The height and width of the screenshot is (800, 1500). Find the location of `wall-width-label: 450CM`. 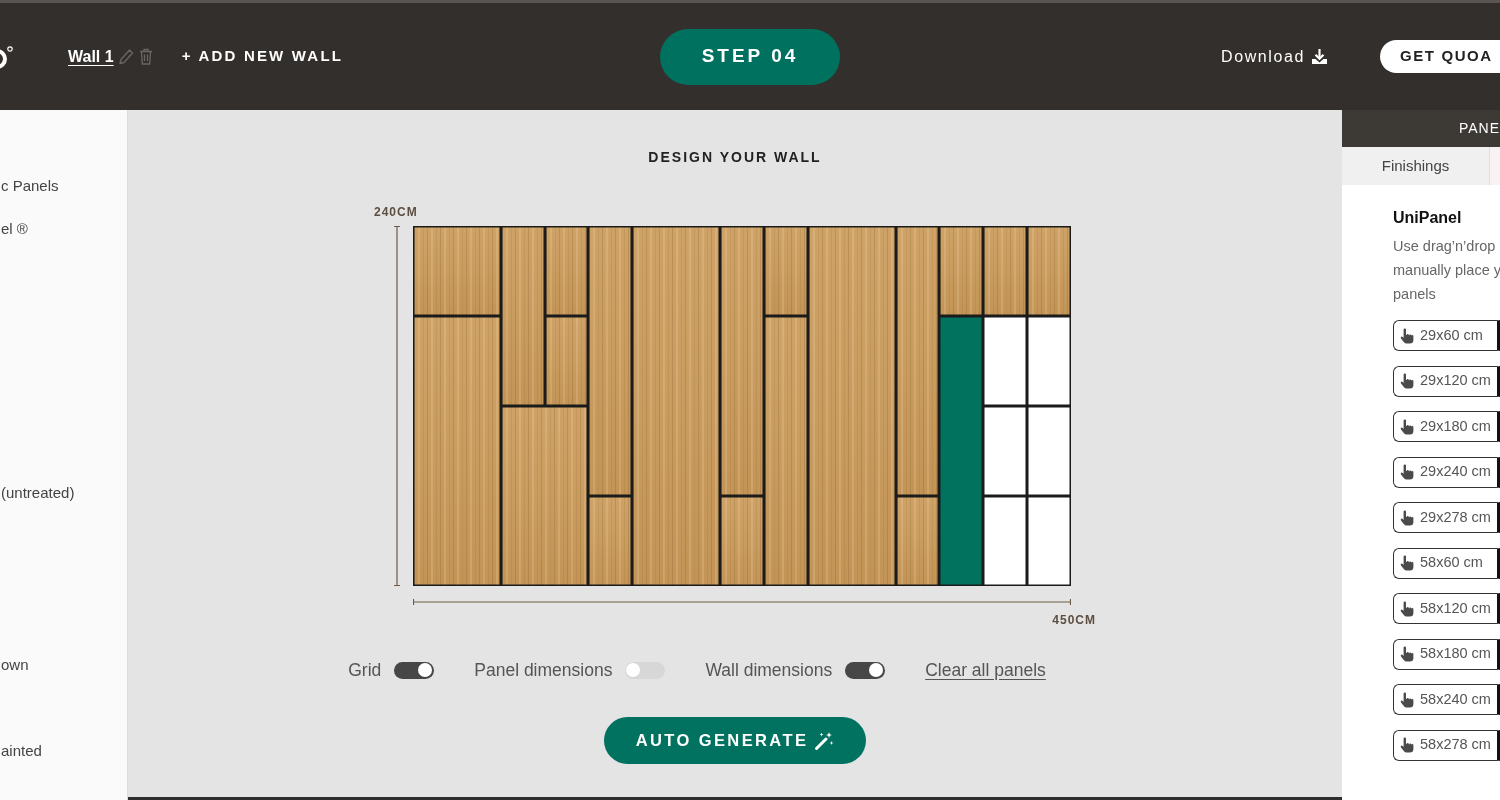

wall-width-label: 450CM is located at coordinates (1074, 620).